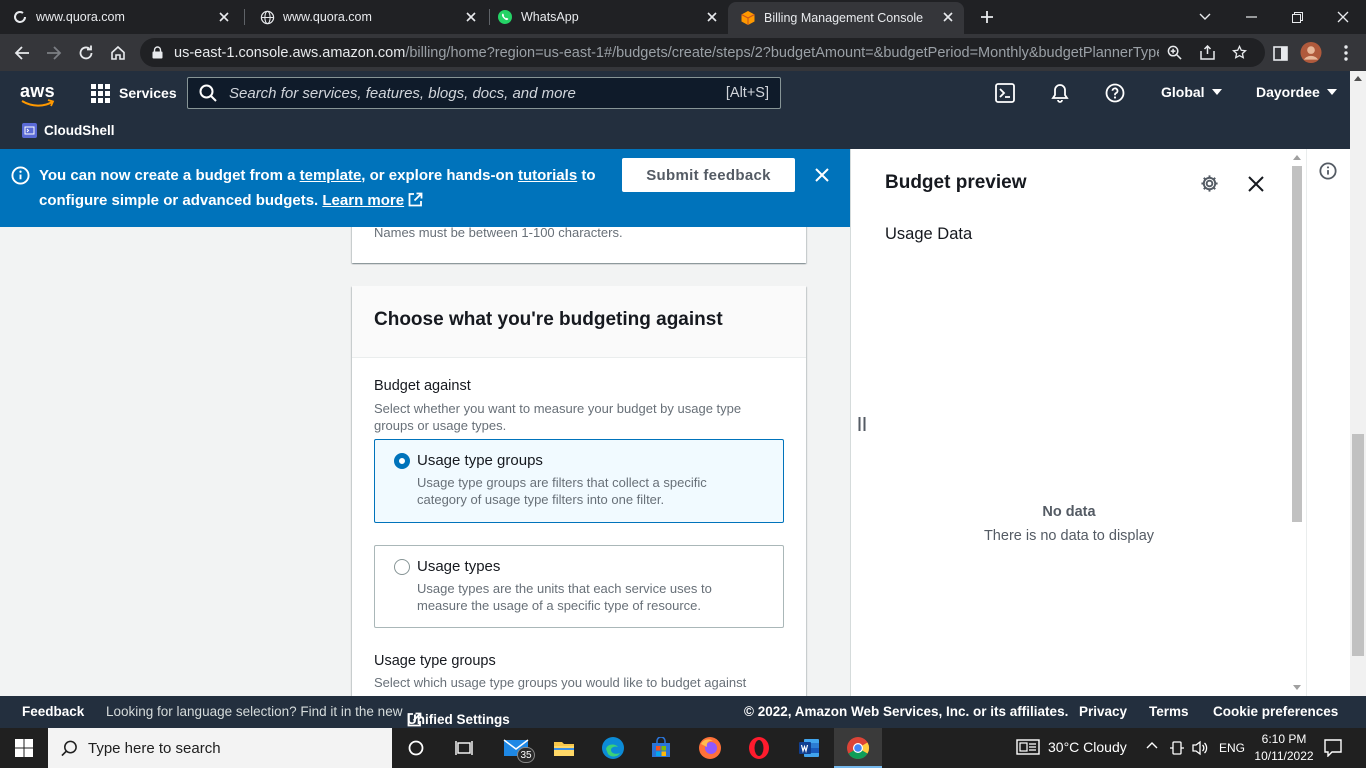  I want to click on empty-state-title: No data, so click(1069, 512).